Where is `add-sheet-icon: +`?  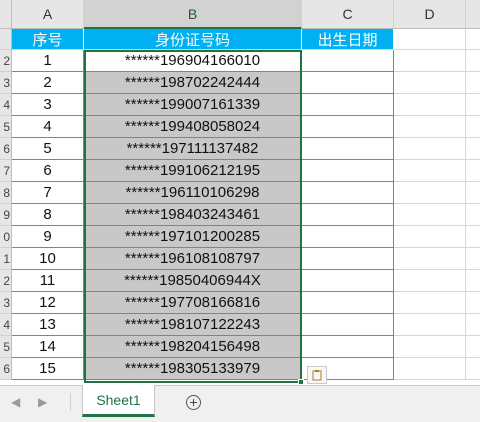 add-sheet-icon: + is located at coordinates (193, 402).